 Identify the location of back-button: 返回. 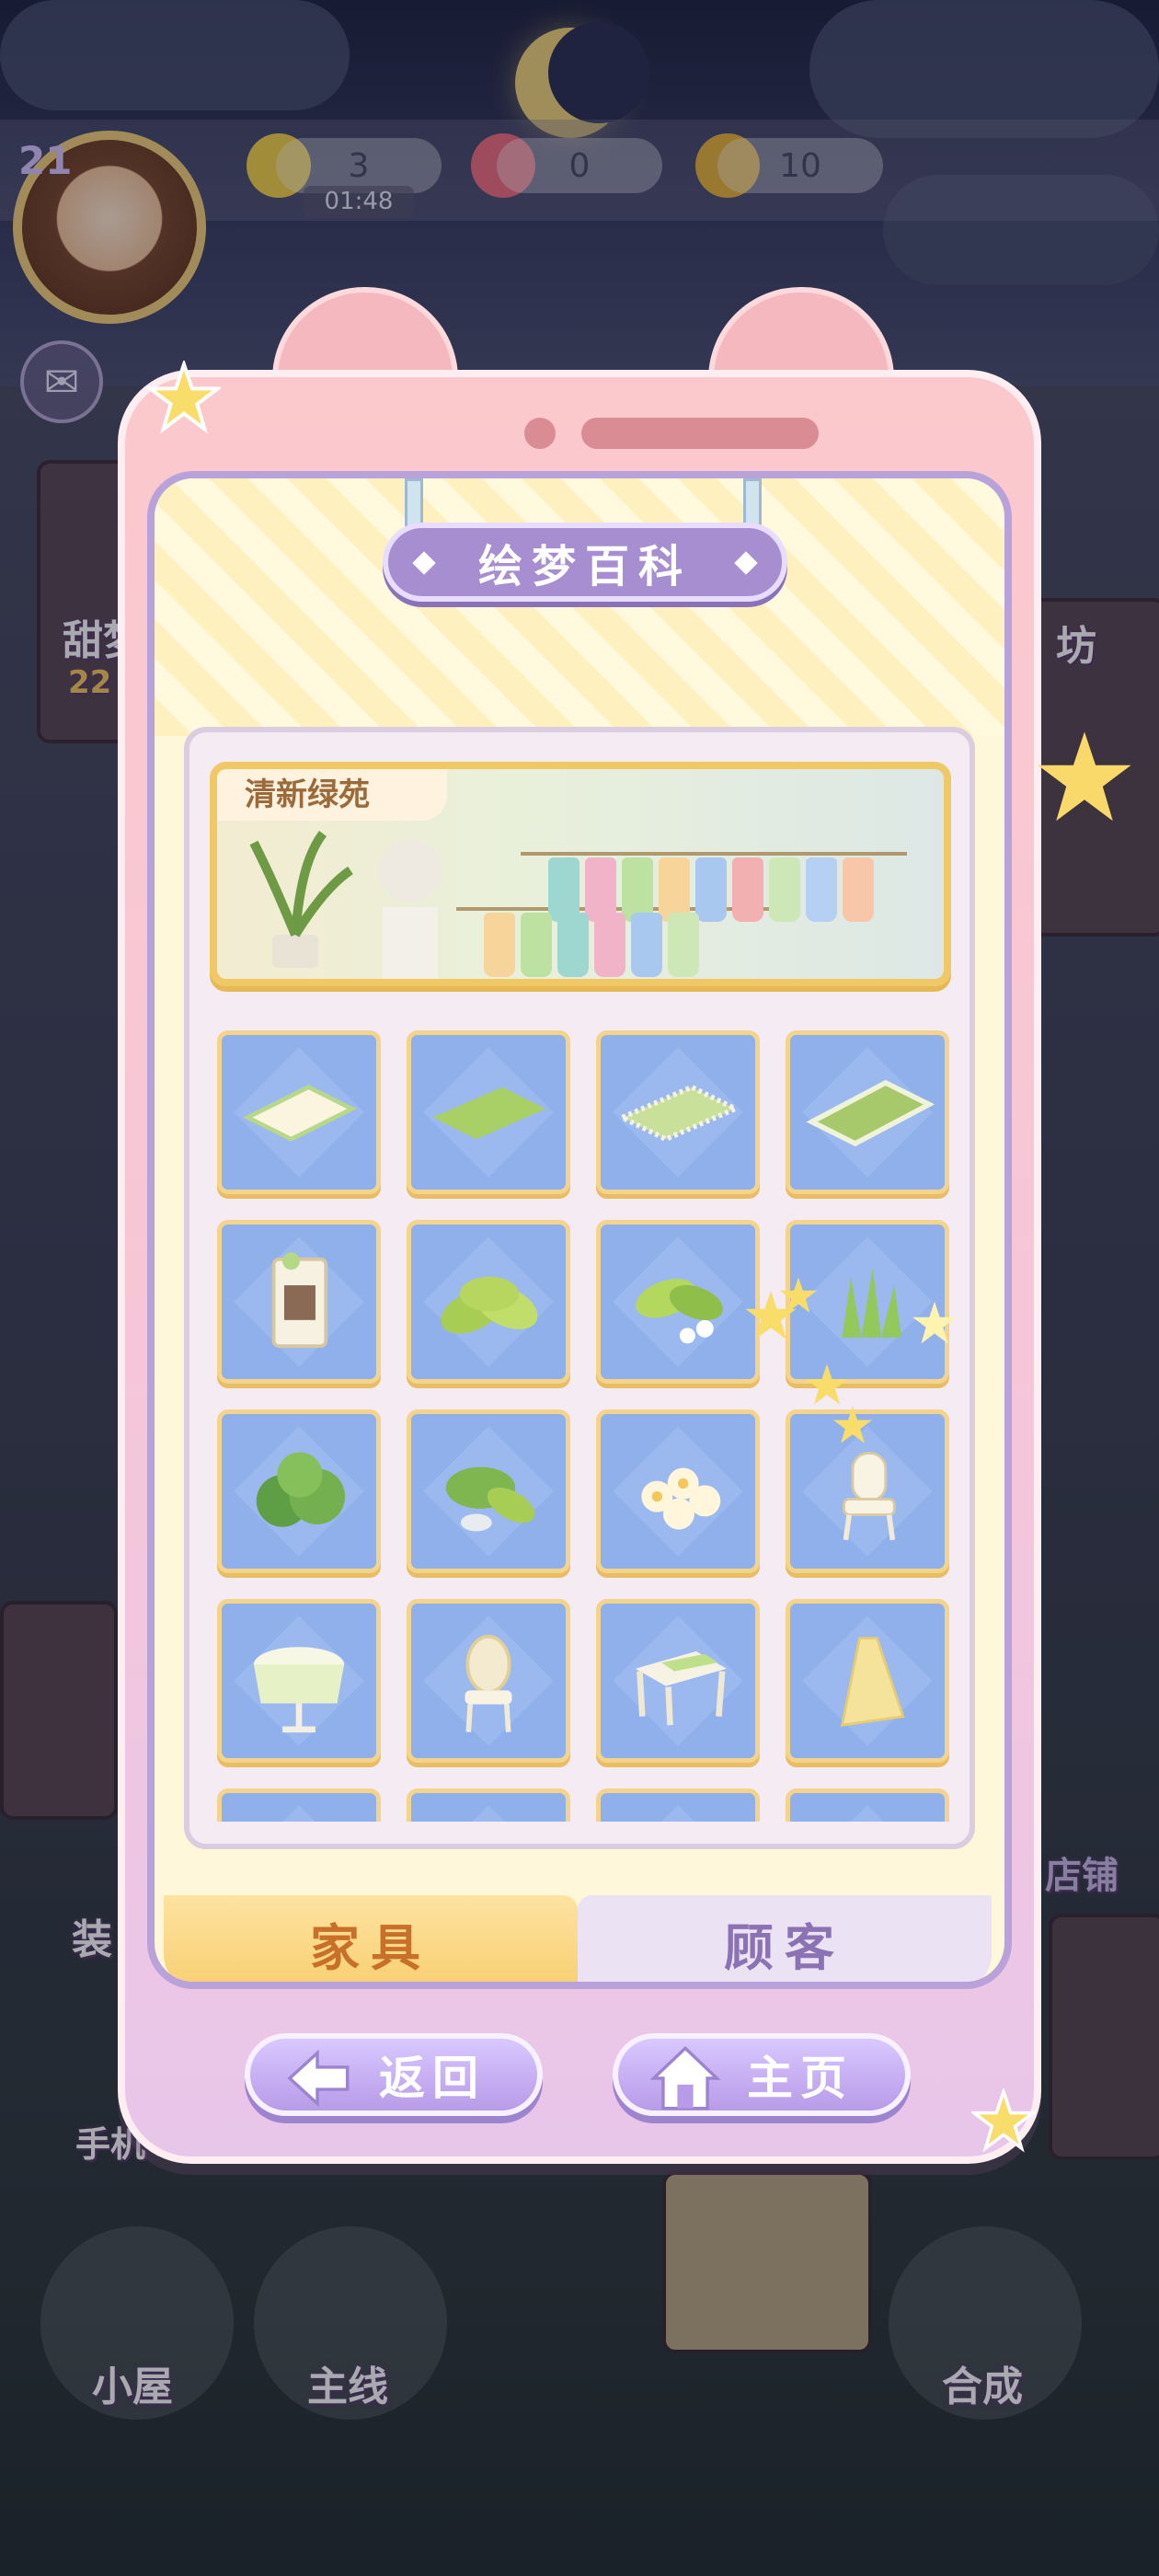
(394, 2074).